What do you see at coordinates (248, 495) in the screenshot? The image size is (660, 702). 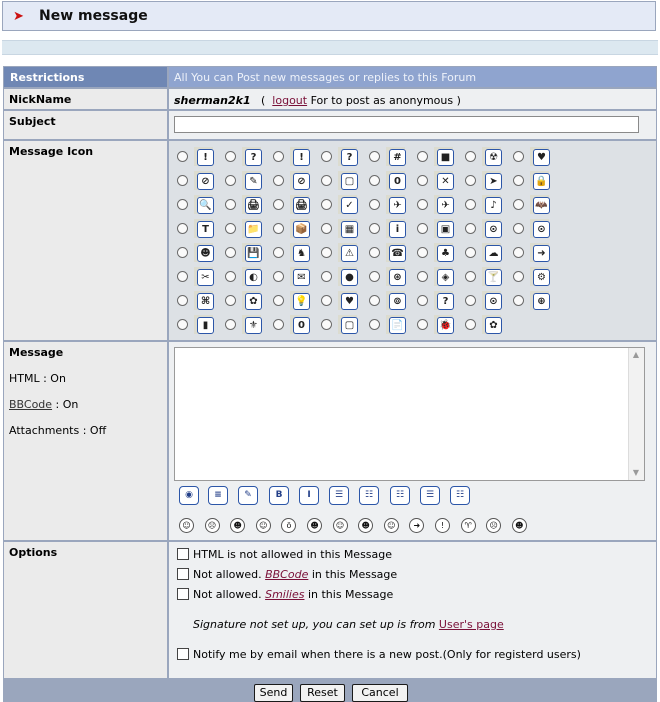 I see `edit-button: ✎` at bounding box center [248, 495].